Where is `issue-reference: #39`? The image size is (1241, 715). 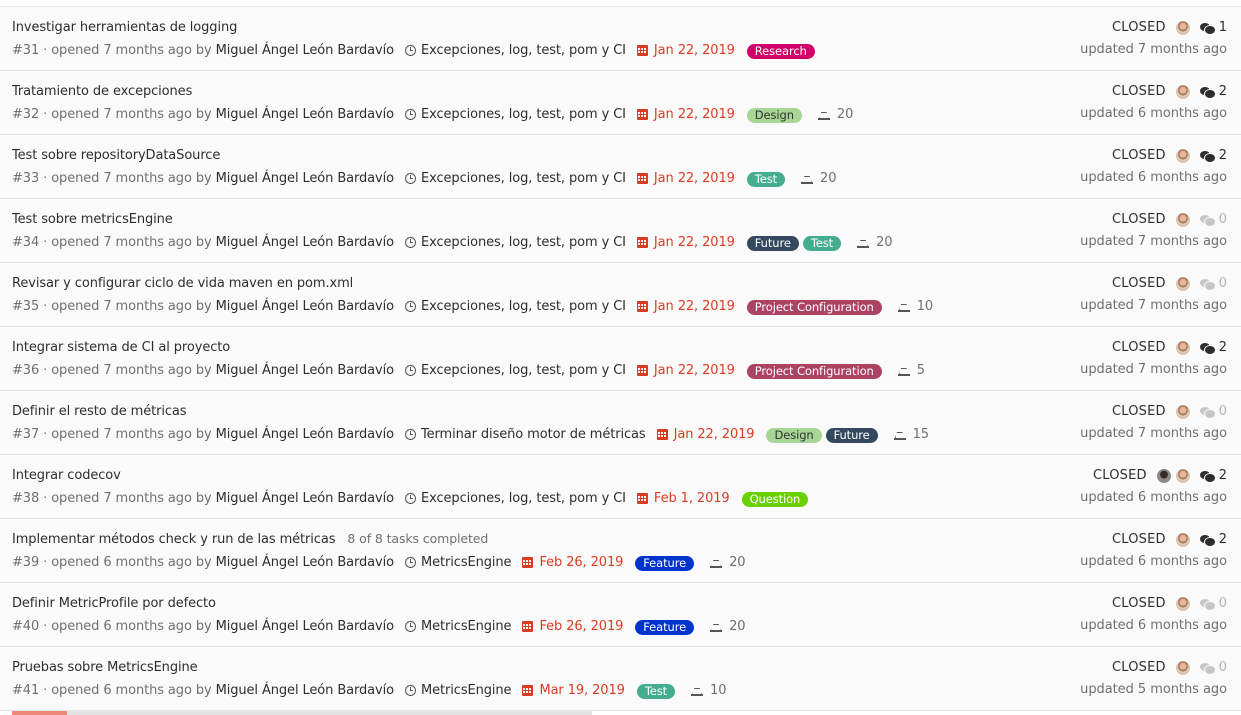
issue-reference: #39 is located at coordinates (25, 562).